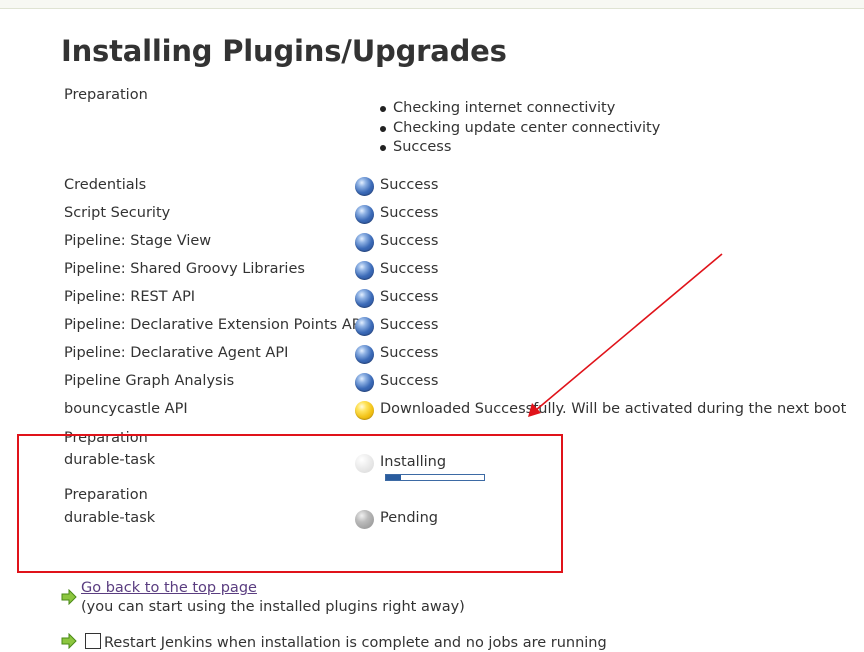 The image size is (864, 652). Describe the element at coordinates (169, 588) in the screenshot. I see `back-to-top-link: Go back to the top page` at that location.